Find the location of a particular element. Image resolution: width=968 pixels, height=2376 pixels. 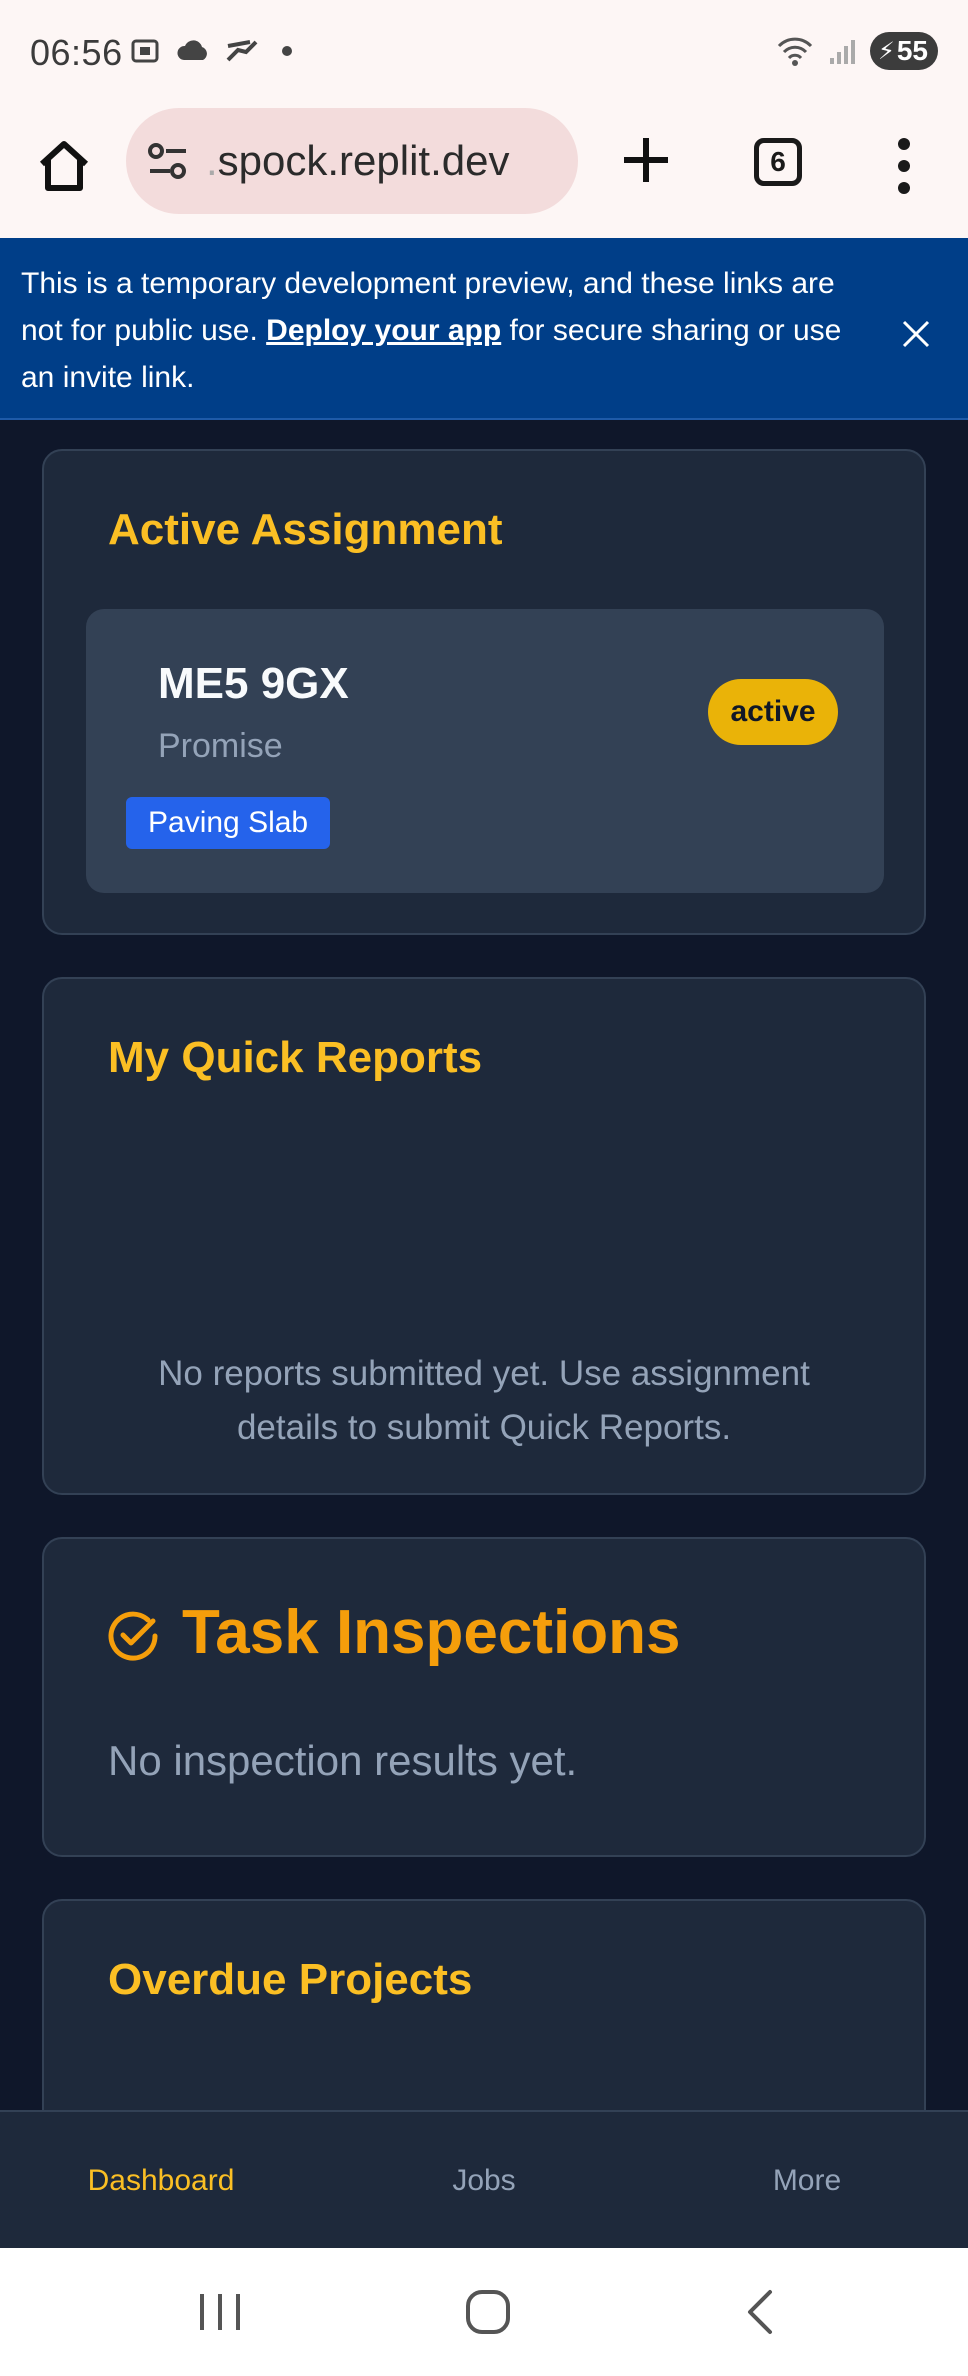

charging-icon: ⚡ is located at coordinates (886, 51).